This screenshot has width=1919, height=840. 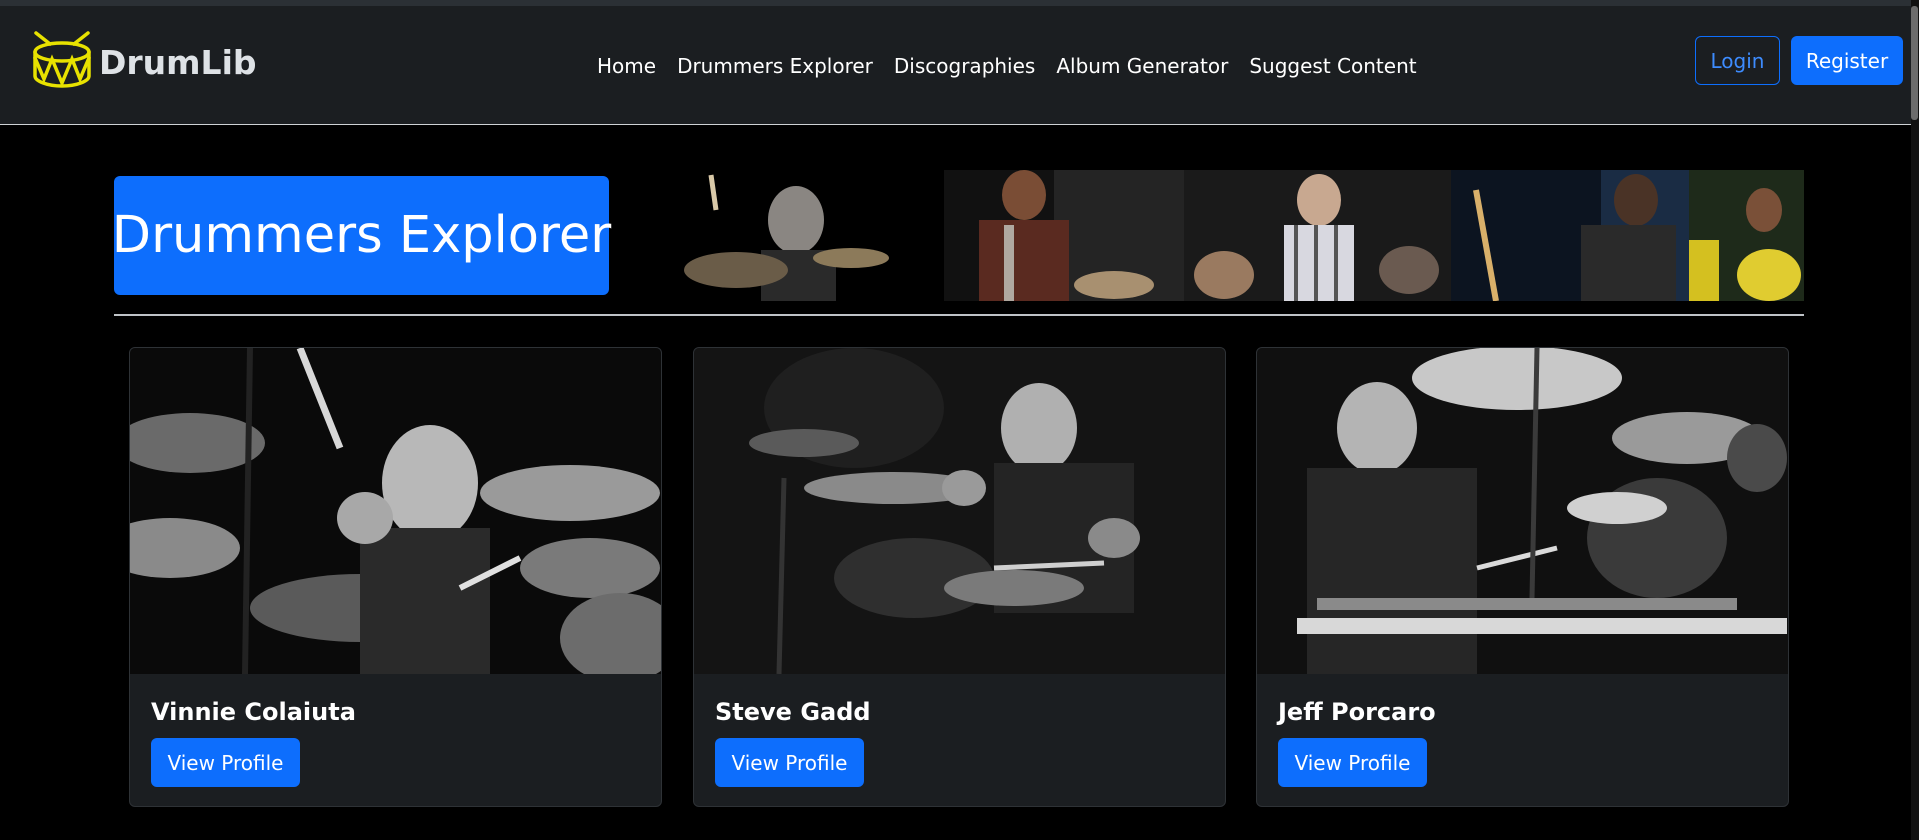 What do you see at coordinates (1332, 66) in the screenshot?
I see `nav-suggest-content: Suggest Content` at bounding box center [1332, 66].